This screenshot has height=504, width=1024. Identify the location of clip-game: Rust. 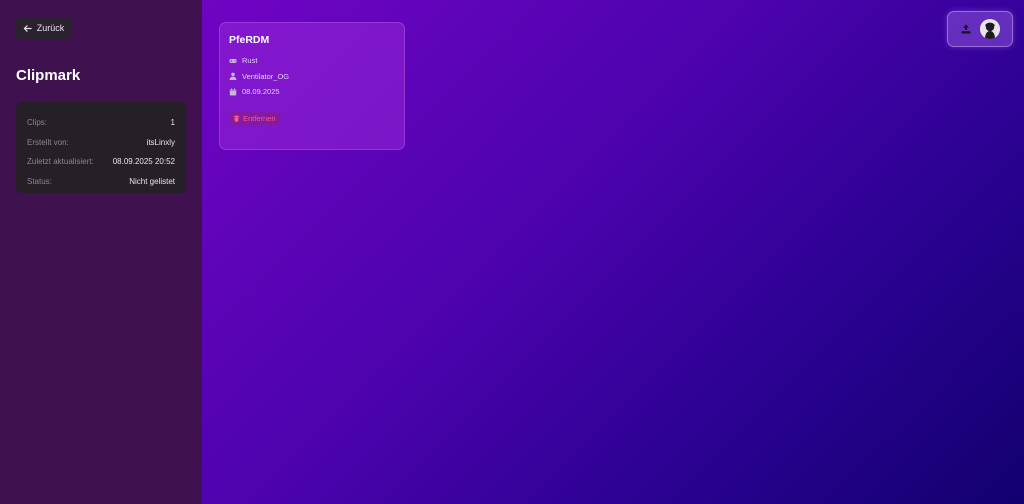
(312, 61).